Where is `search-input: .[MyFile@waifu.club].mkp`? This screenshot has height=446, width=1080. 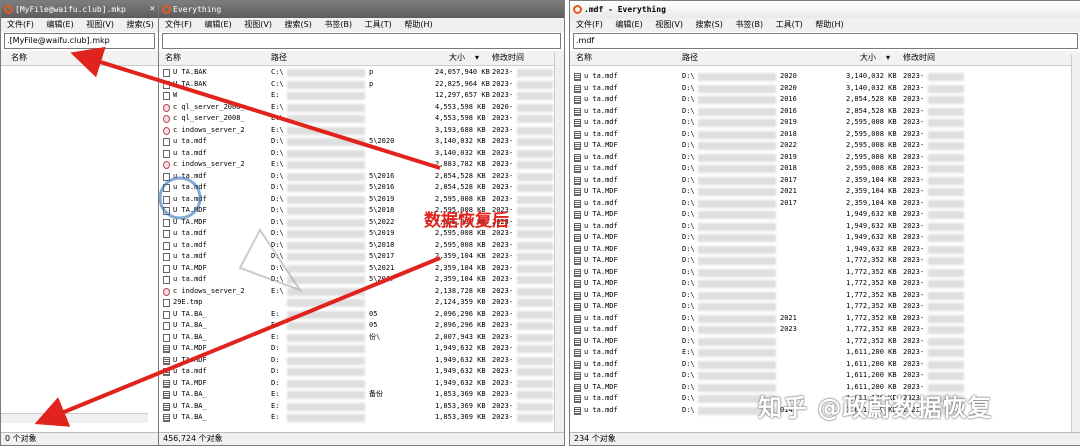 search-input: .[MyFile@waifu.club].mkp is located at coordinates (79, 41).